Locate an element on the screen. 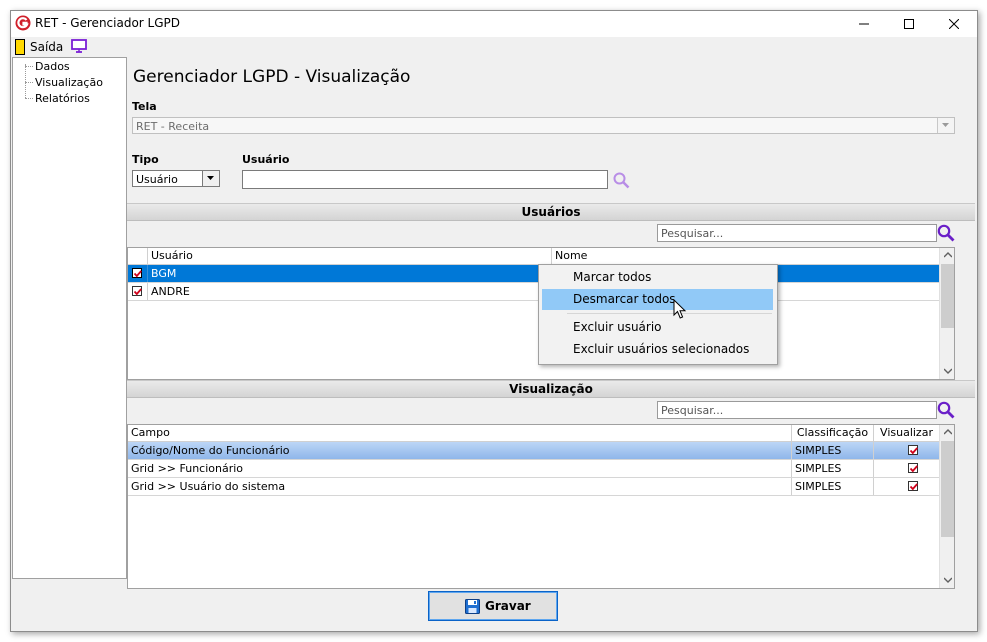 The image size is (987, 642). view-grid-scrollbar is located at coordinates (946, 506).